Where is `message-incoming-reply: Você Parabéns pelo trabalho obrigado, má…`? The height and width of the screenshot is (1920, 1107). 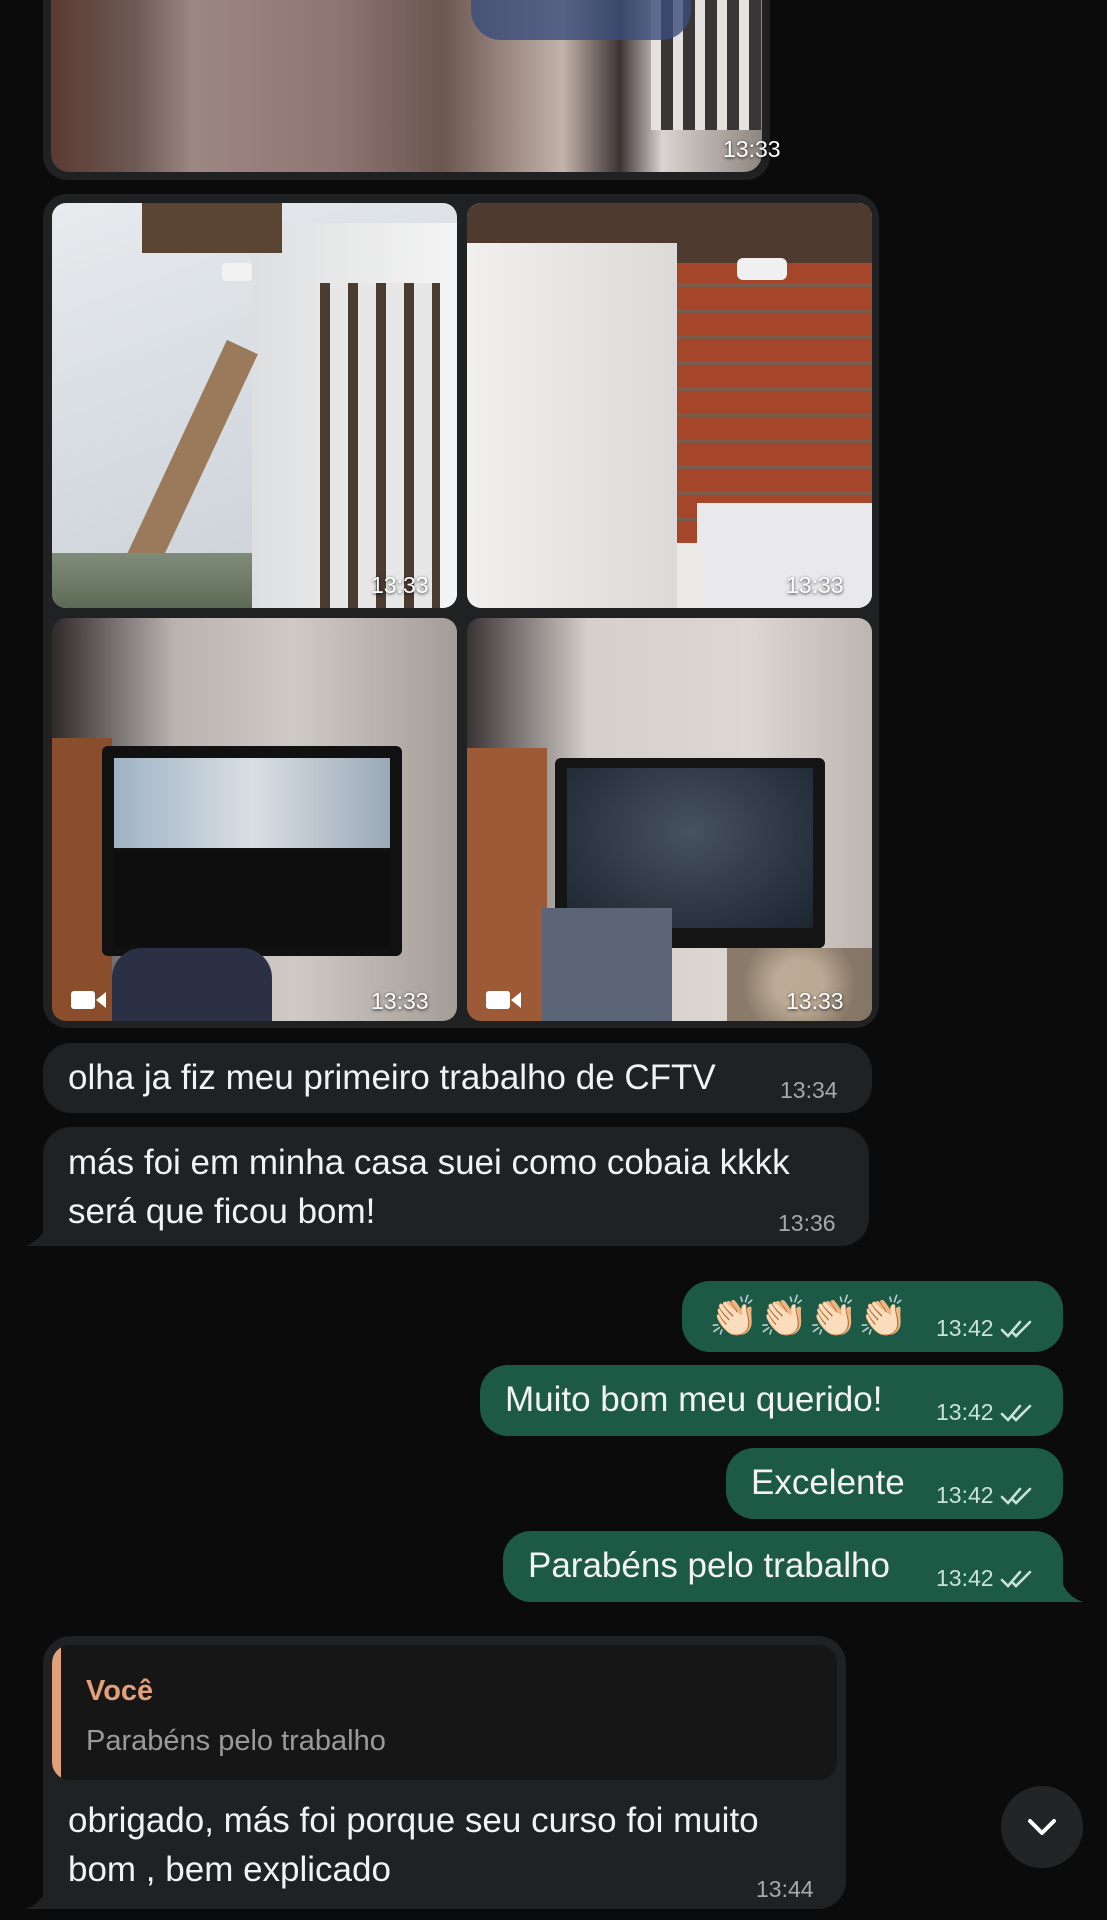 message-incoming-reply: Você Parabéns pelo trabalho obrigado, má… is located at coordinates (444, 1772).